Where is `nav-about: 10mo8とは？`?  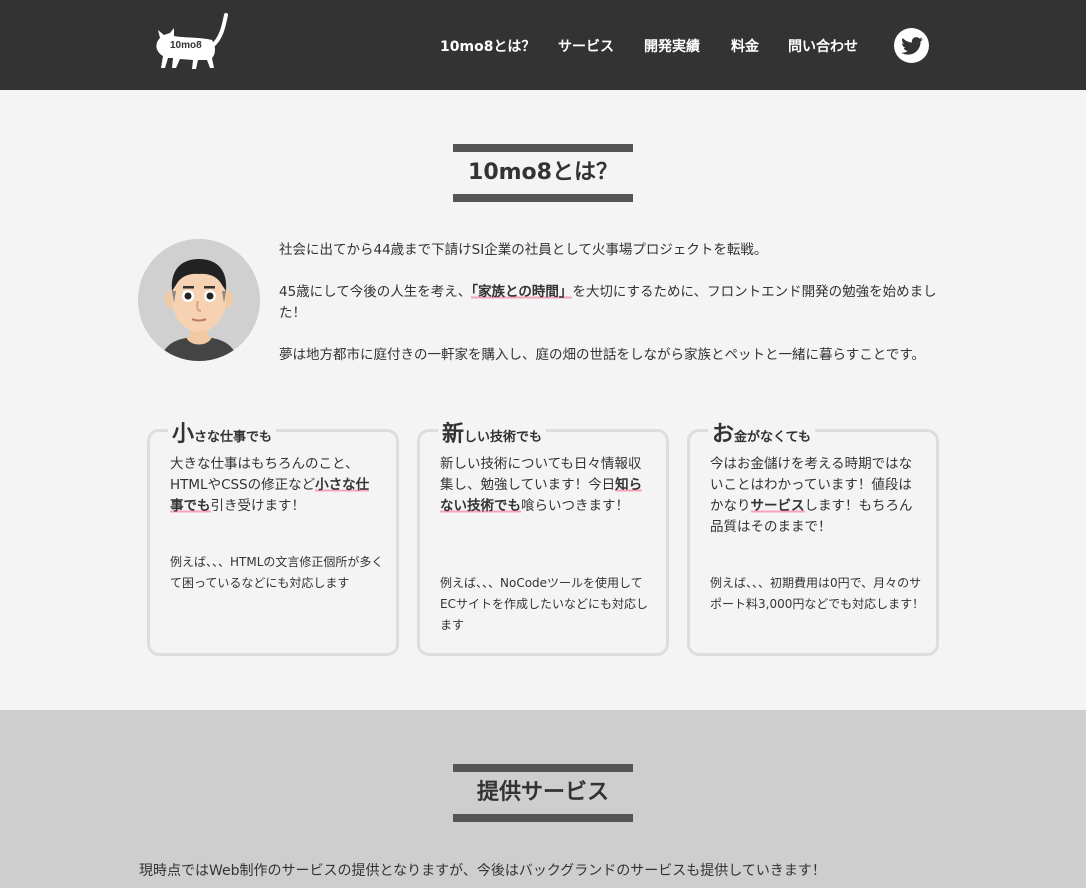 nav-about: 10mo8とは？ is located at coordinates (487, 46).